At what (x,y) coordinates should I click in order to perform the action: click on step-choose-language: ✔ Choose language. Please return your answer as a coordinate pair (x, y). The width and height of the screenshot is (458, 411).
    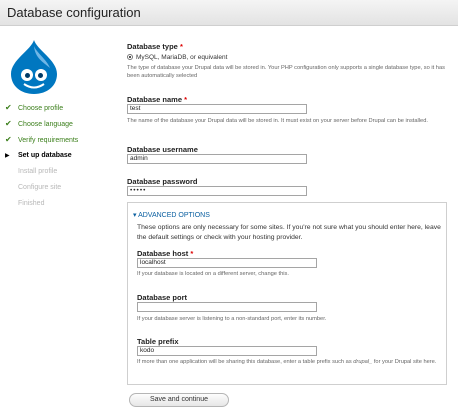
    Looking at the image, I should click on (41, 124).